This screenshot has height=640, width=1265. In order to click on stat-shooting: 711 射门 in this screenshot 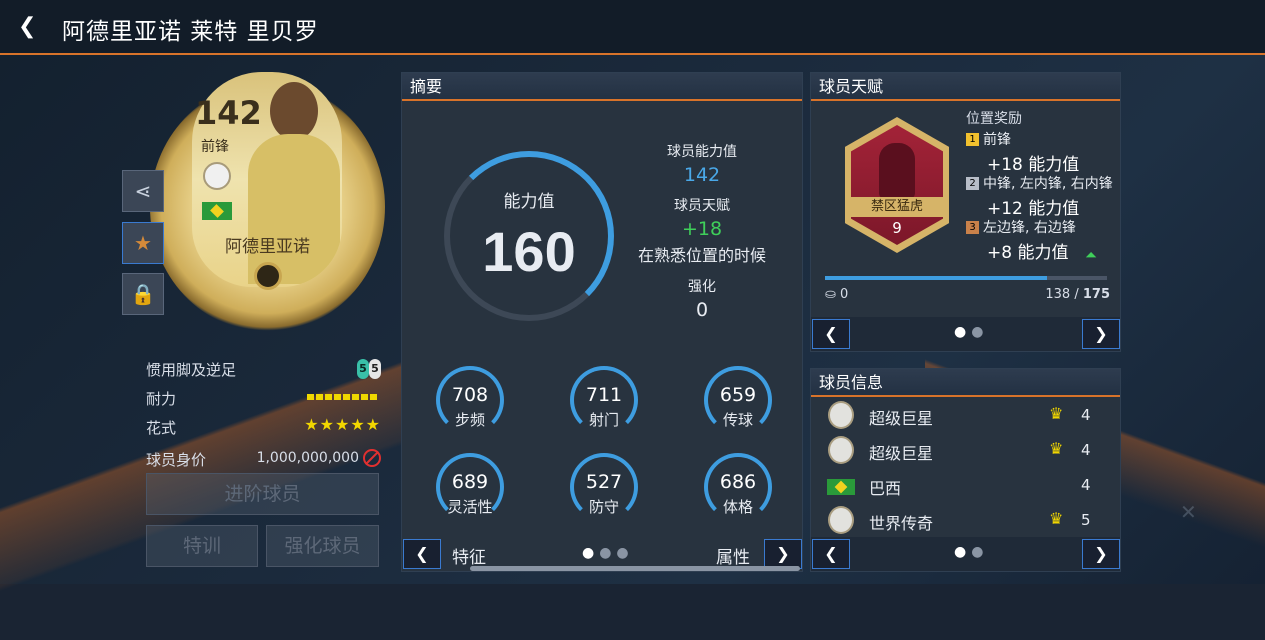, I will do `click(602, 400)`.